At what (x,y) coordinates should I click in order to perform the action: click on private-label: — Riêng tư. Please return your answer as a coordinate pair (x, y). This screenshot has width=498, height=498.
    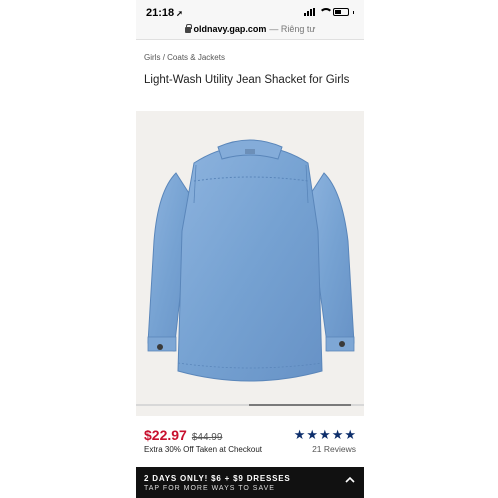
    Looking at the image, I should click on (292, 29).